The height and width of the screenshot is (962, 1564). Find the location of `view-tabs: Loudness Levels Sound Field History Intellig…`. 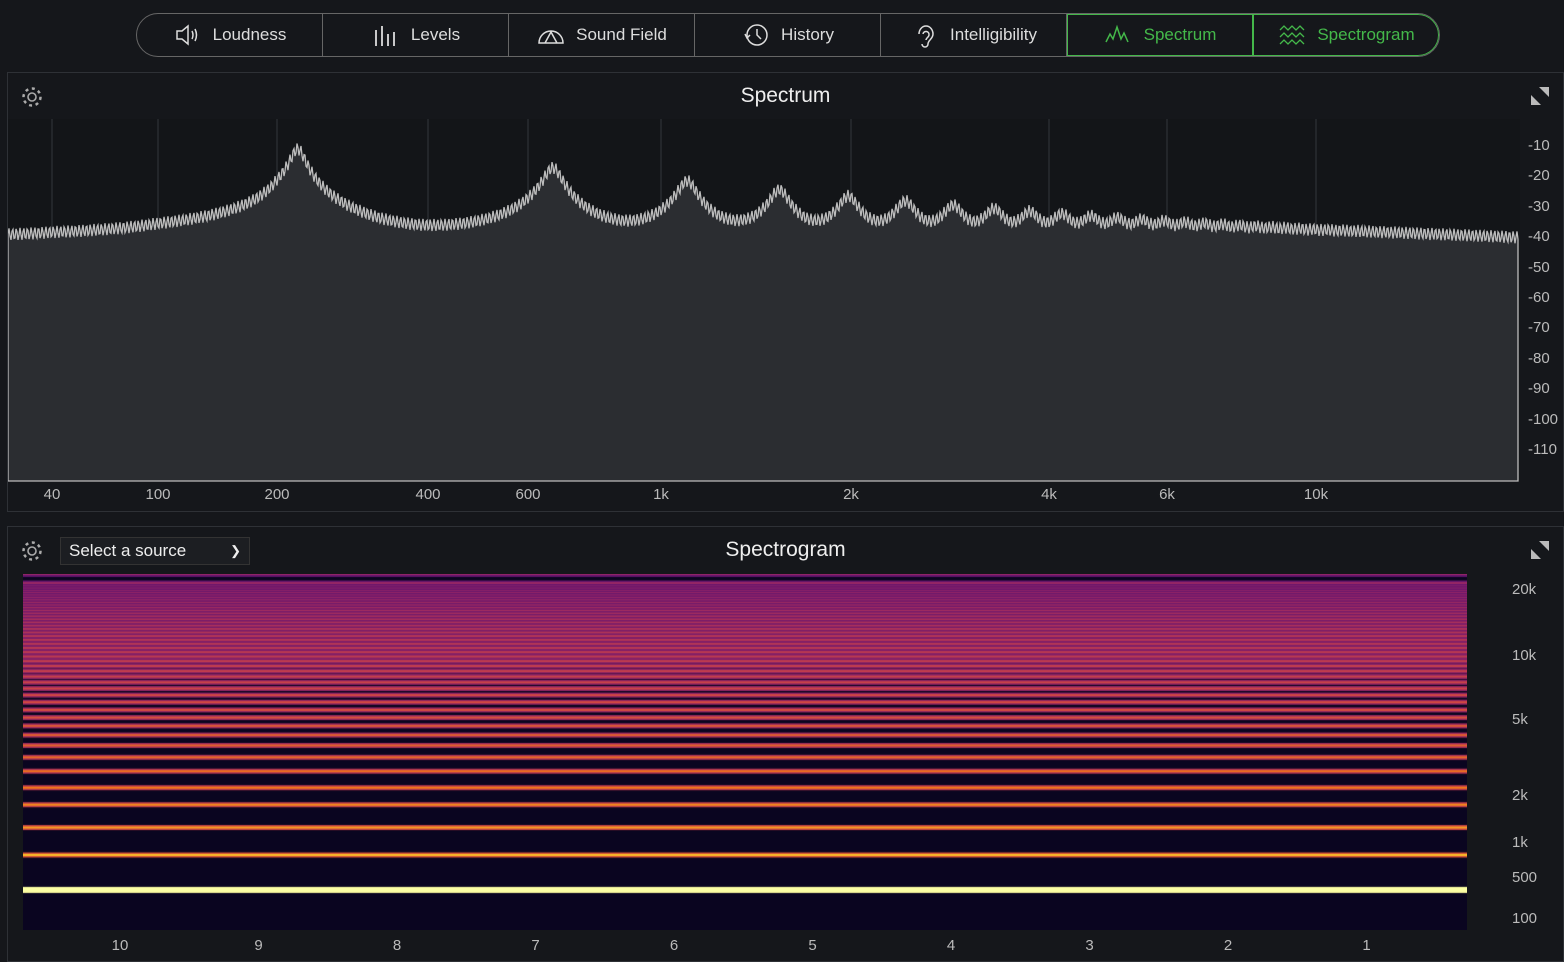

view-tabs: Loudness Levels Sound Field History Intellig… is located at coordinates (788, 35).